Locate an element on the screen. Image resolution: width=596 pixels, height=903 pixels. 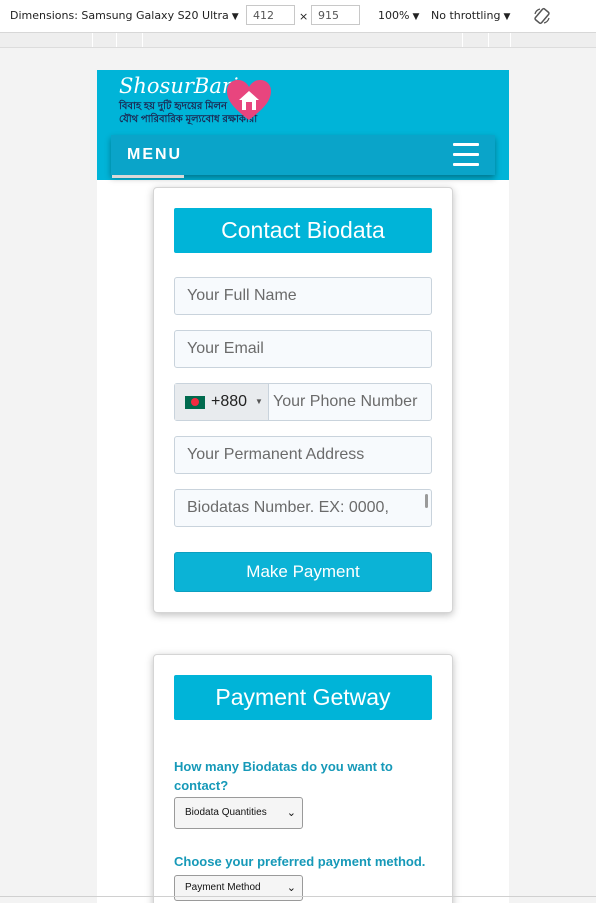
textarea-scrollbar is located at coordinates (426, 501).